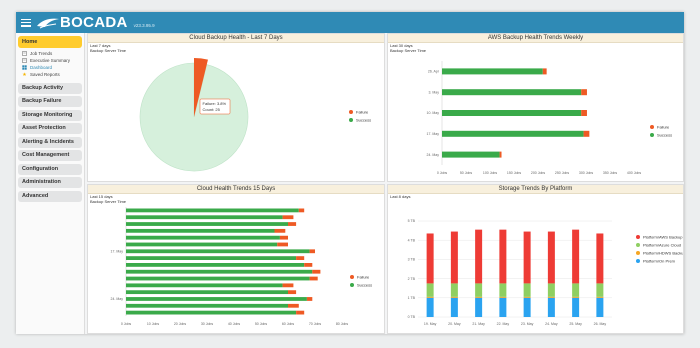 The image size is (700, 348). I want to click on tick-label: 4 TB, so click(412, 240).